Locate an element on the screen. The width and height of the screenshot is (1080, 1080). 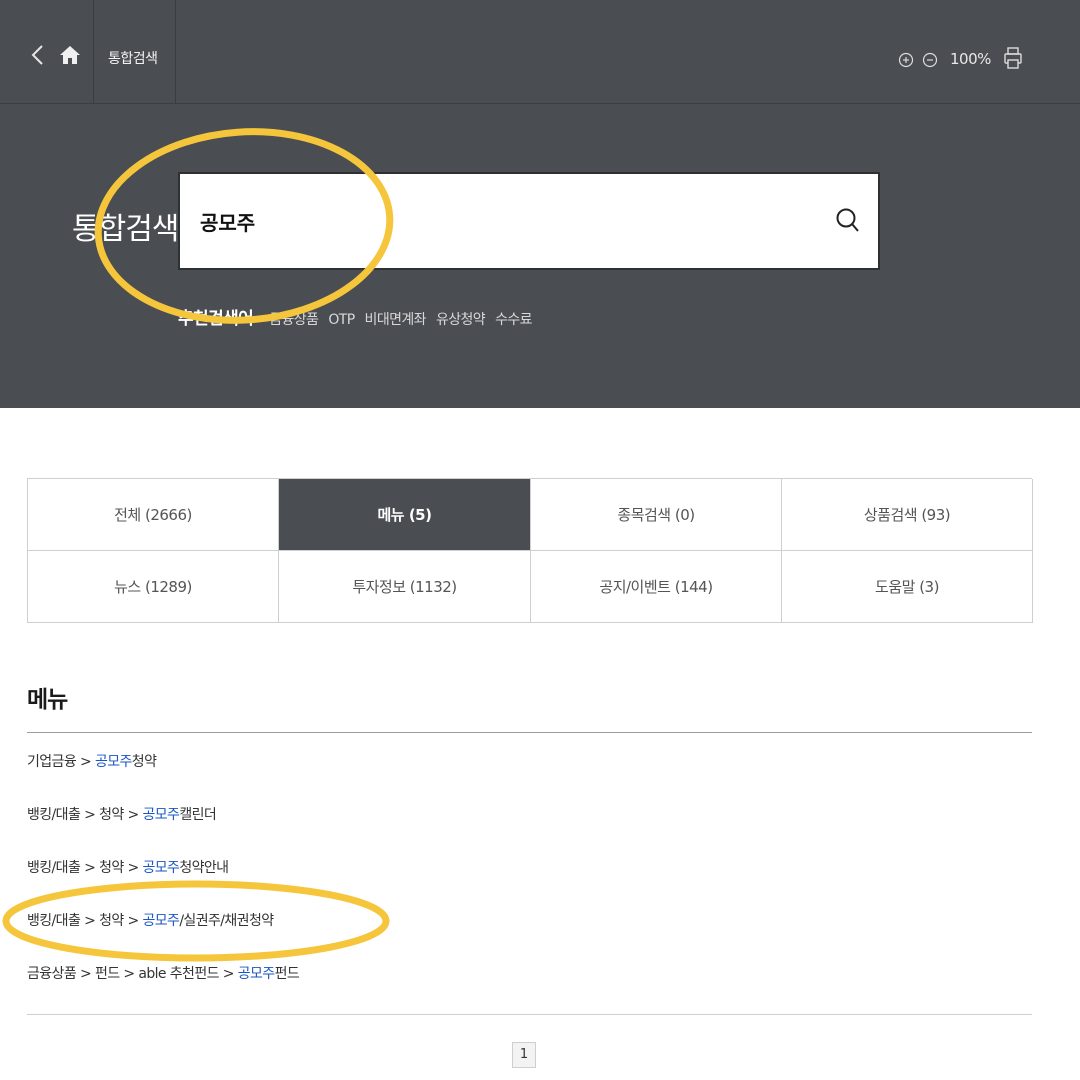
back-chevron-icon is located at coordinates (39, 55).